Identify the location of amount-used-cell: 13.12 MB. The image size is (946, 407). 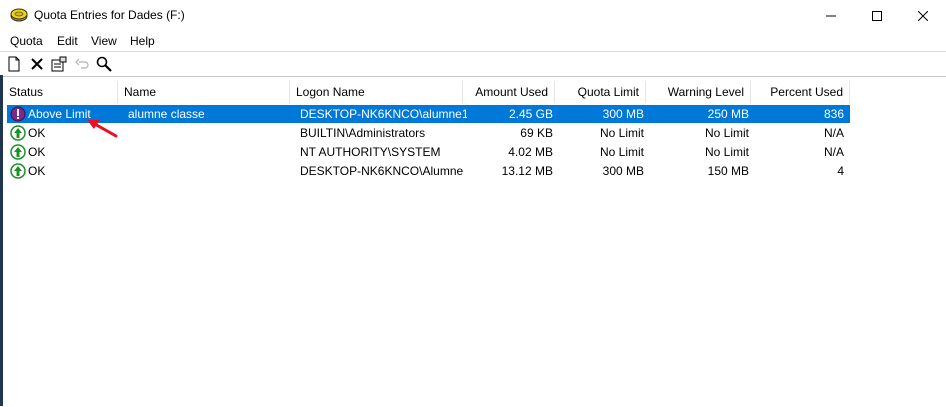
(527, 171).